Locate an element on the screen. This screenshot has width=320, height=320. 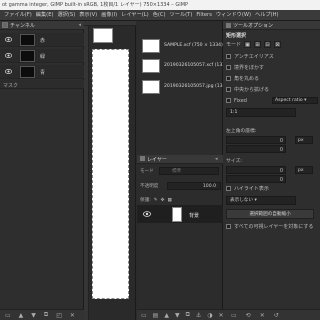
expand-row: 中央から拡げる is located at coordinates (247, 89).